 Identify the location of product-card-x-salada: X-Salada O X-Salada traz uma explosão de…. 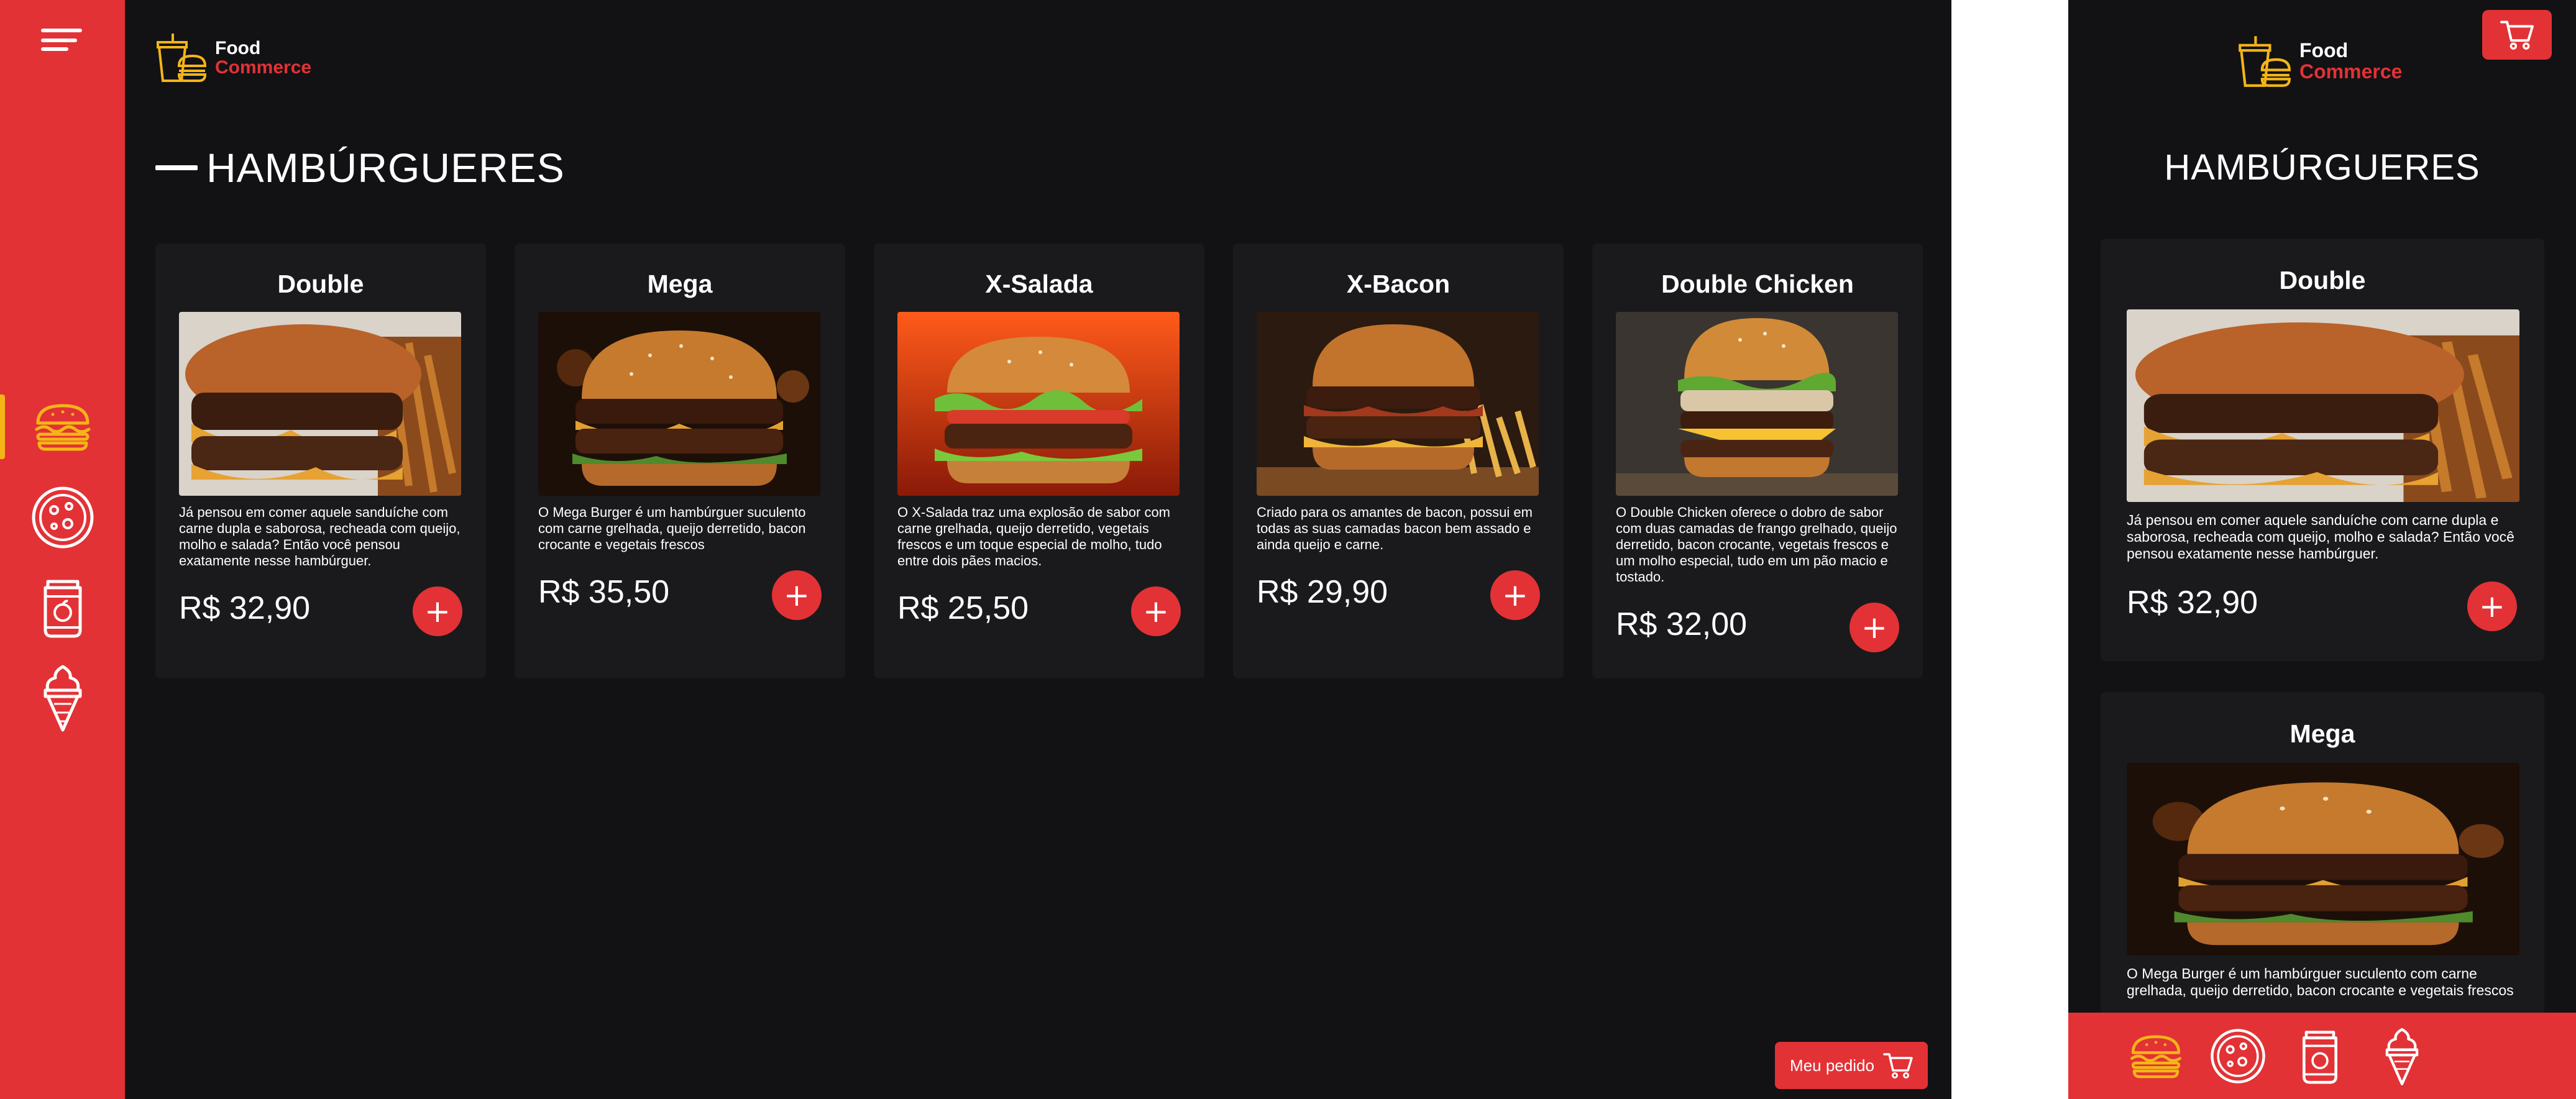
(1039, 461).